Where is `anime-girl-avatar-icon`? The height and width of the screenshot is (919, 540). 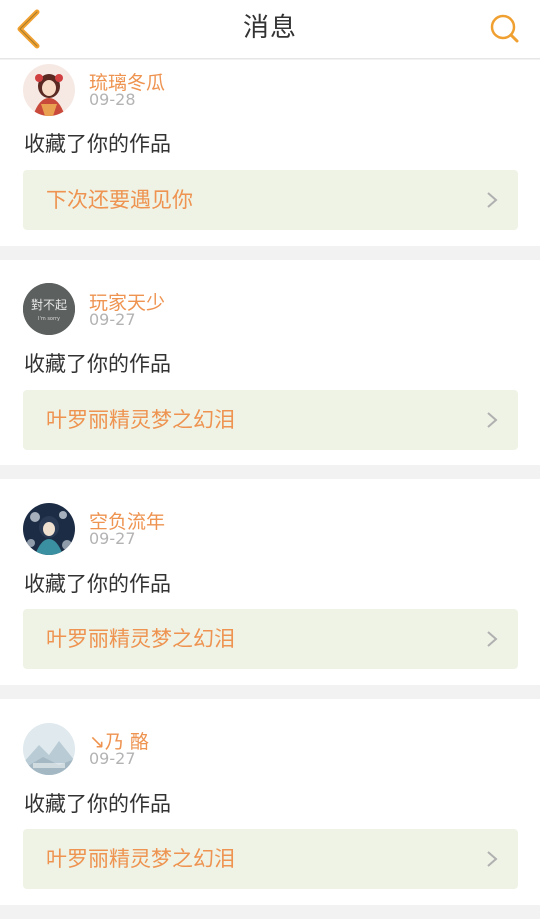
anime-girl-avatar-icon is located at coordinates (49, 90).